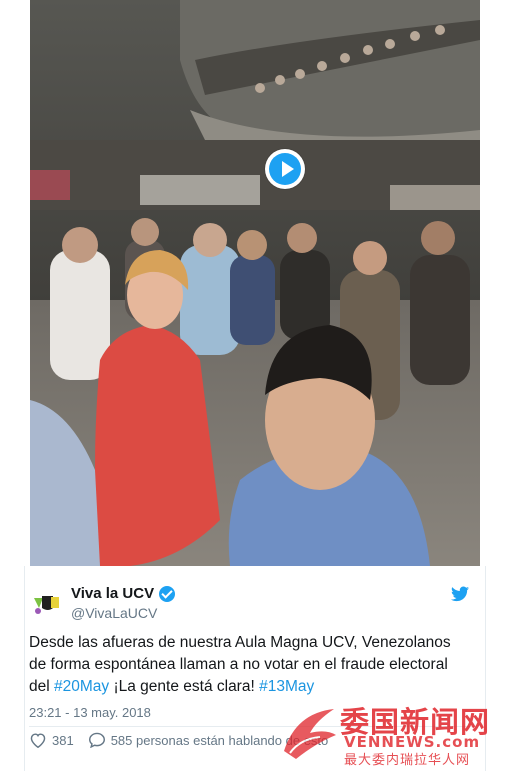 This screenshot has width=511, height=771. I want to click on tweet-timestamp: 23:21 - 13 may. 2018, so click(90, 712).